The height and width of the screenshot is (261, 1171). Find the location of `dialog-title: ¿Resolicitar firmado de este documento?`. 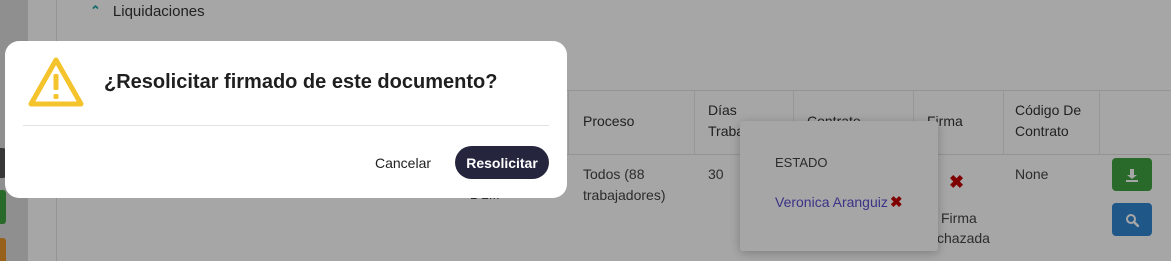

dialog-title: ¿Resolicitar firmado de este documento? is located at coordinates (301, 82).